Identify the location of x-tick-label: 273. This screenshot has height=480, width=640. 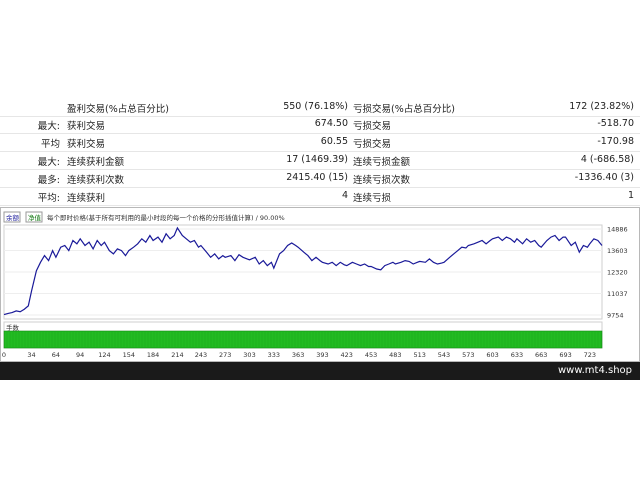
(225, 355).